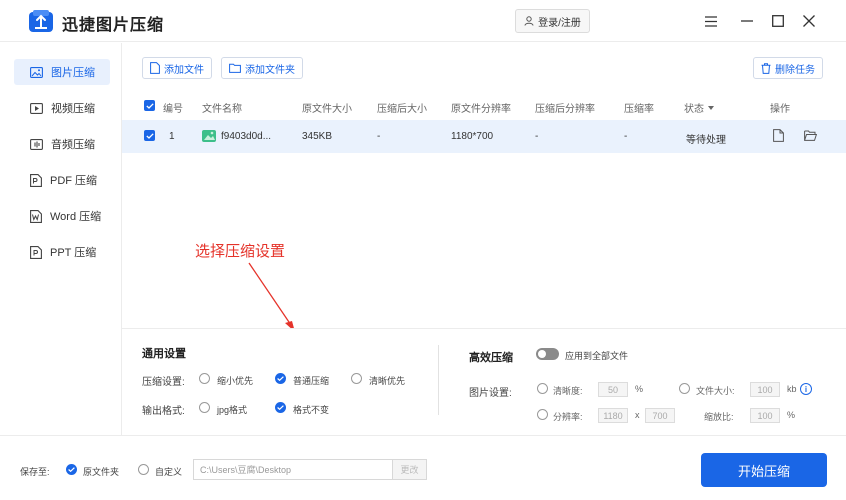  I want to click on resolution-height-input: 700, so click(660, 415).